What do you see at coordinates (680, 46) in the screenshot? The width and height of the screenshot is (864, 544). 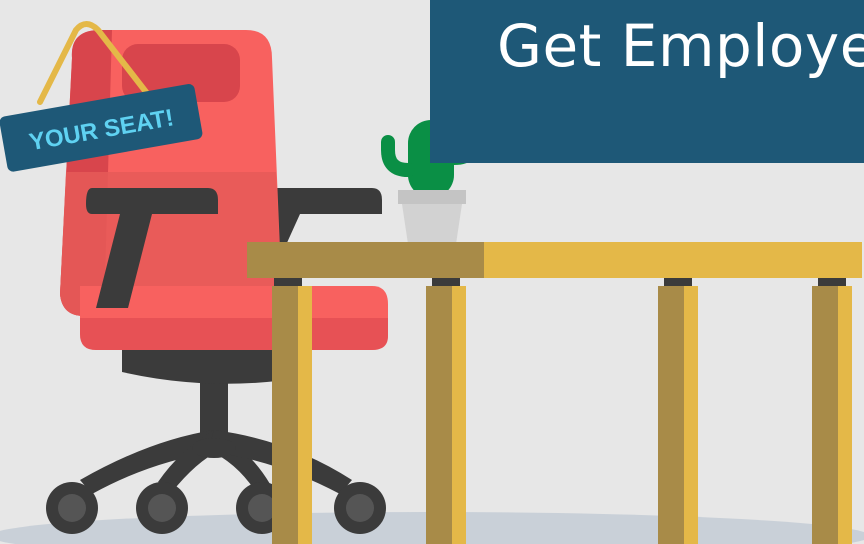 I see `banner-title: Get Employe` at bounding box center [680, 46].